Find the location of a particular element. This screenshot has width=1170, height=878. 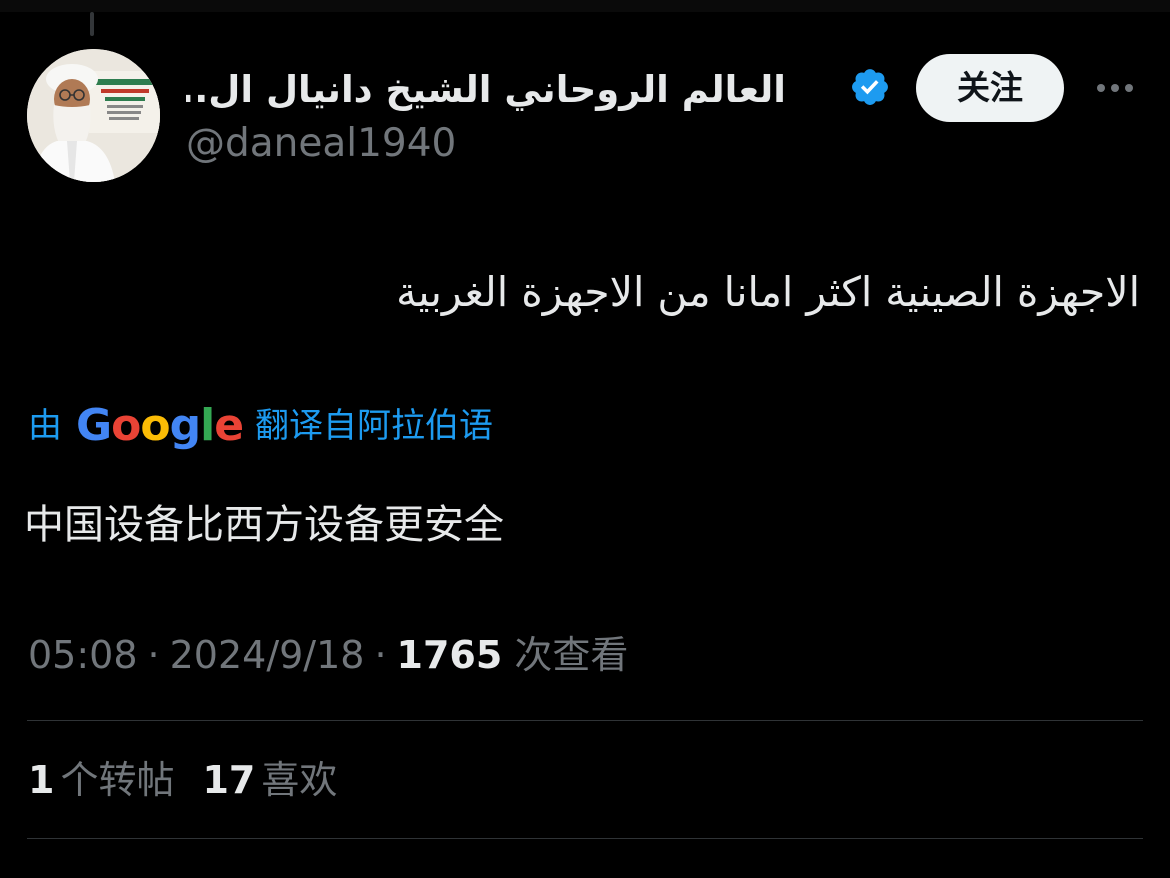

views-count: 1765 is located at coordinates (449, 655).